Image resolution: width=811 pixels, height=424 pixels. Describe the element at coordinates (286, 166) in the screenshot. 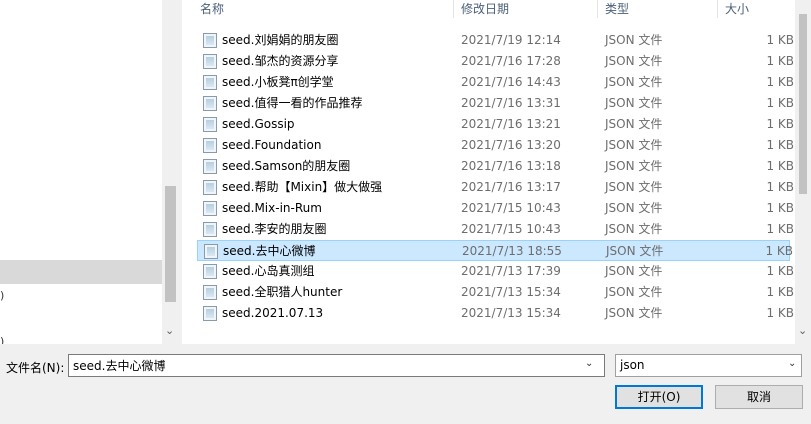

I see `file-name: seed.Samson的朋友圈` at that location.